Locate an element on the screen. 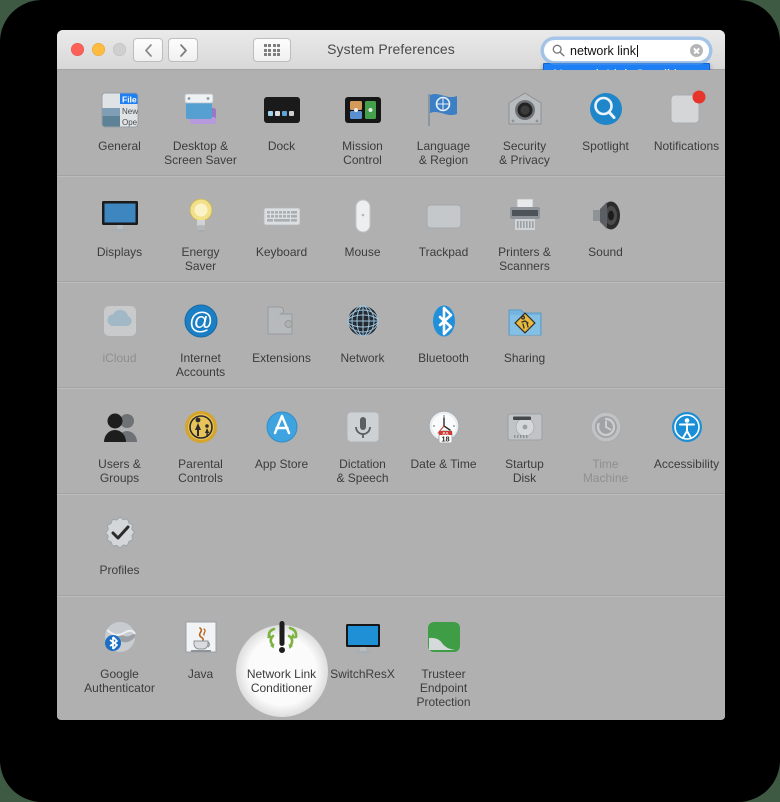 The height and width of the screenshot is (802, 780). pane-label: Sound is located at coordinates (605, 252).